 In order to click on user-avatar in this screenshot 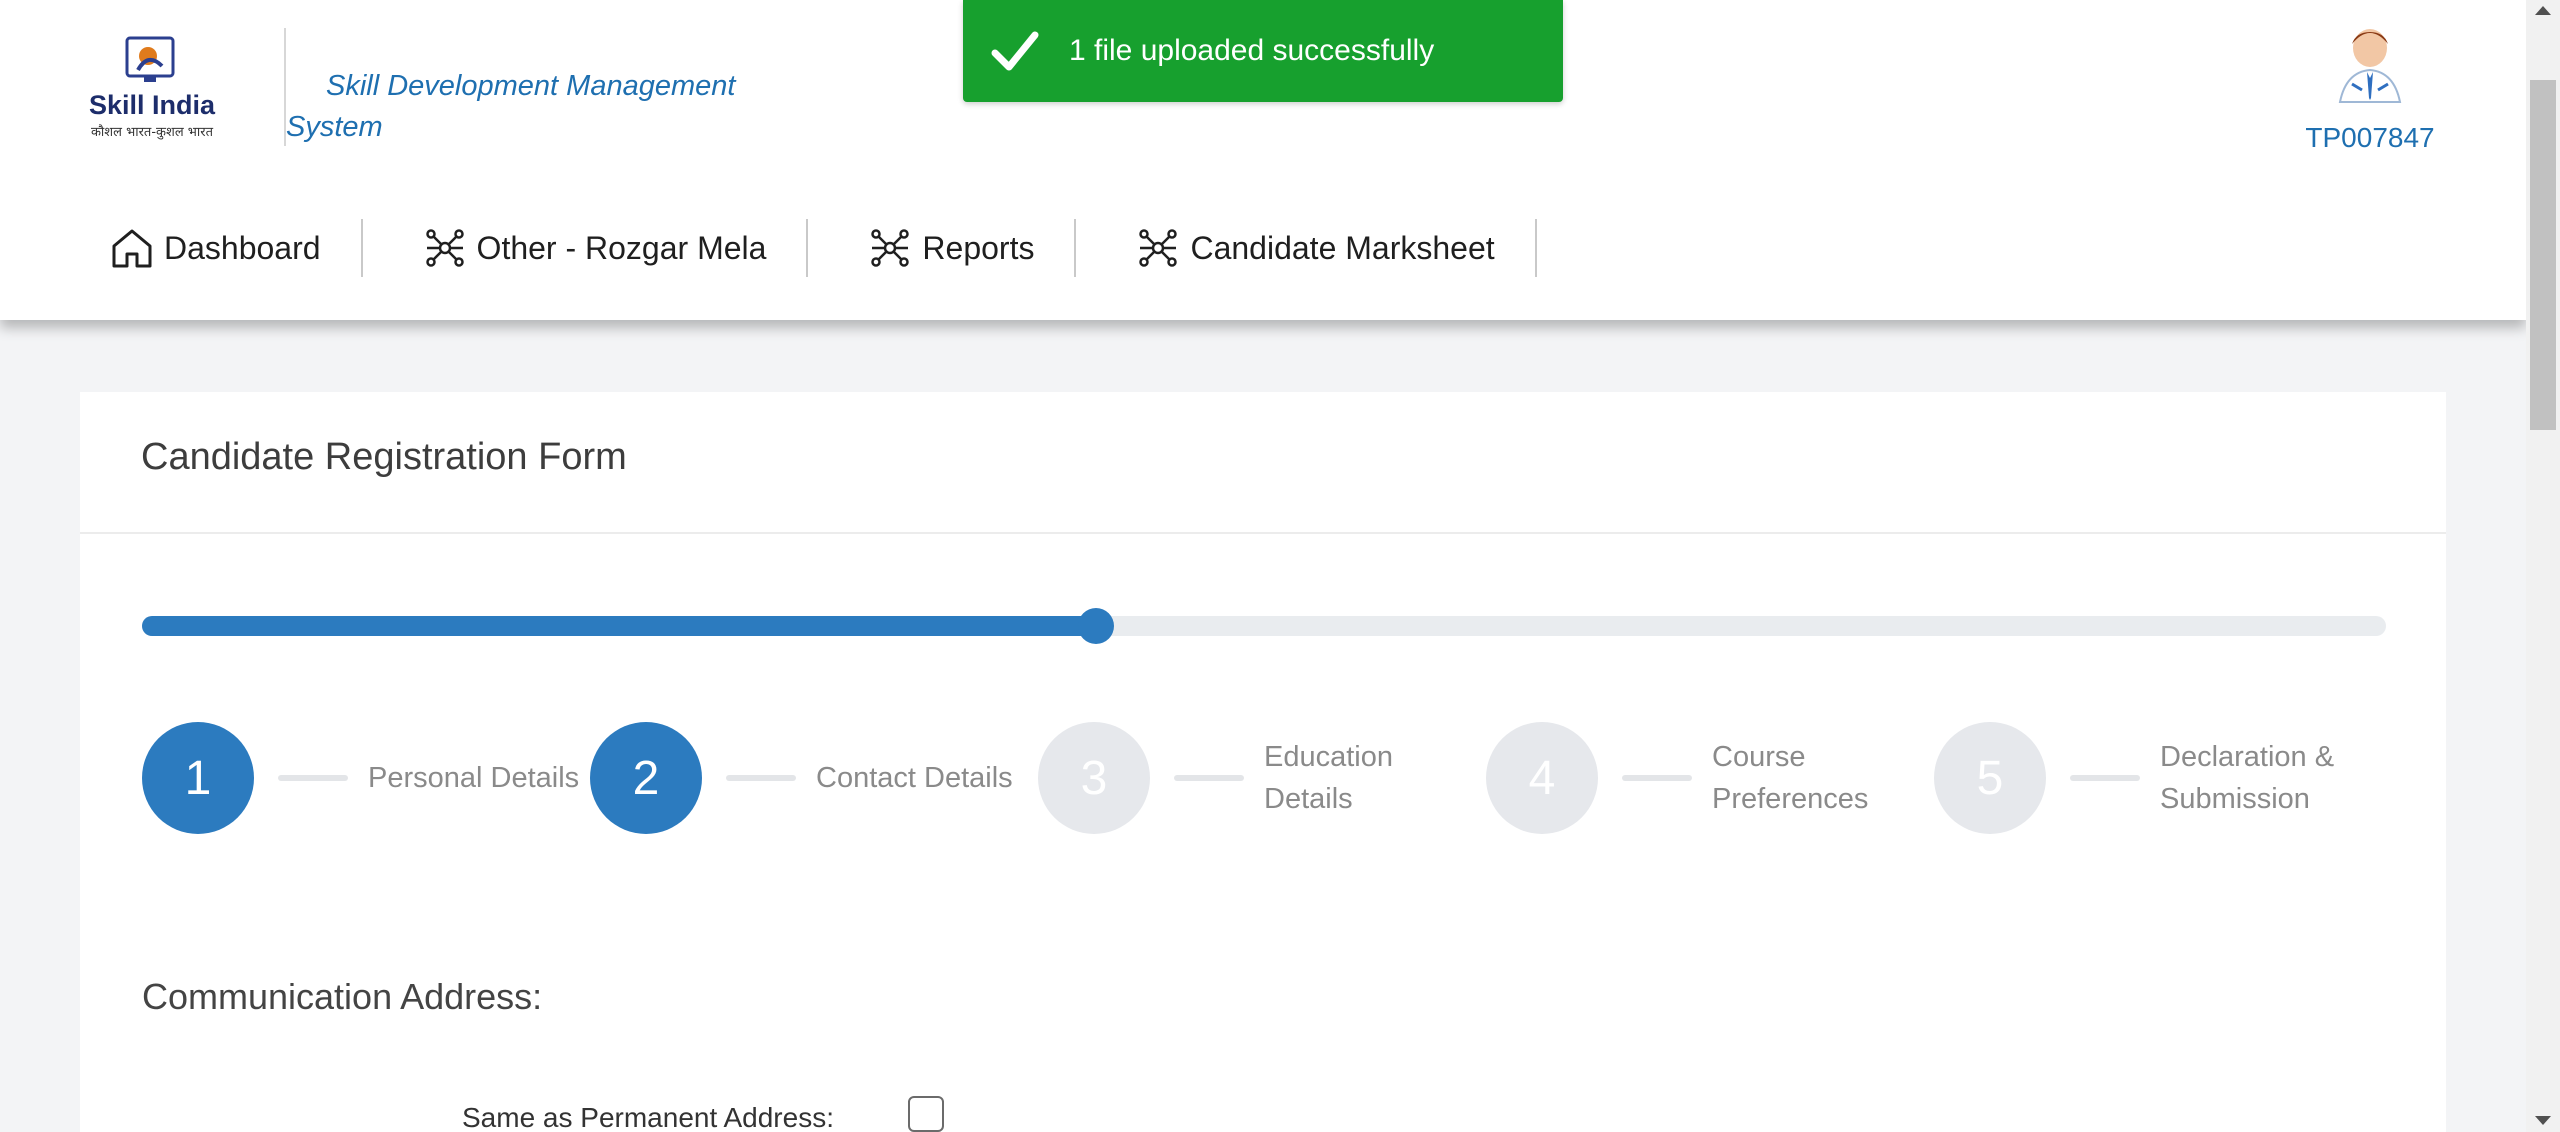, I will do `click(2370, 68)`.